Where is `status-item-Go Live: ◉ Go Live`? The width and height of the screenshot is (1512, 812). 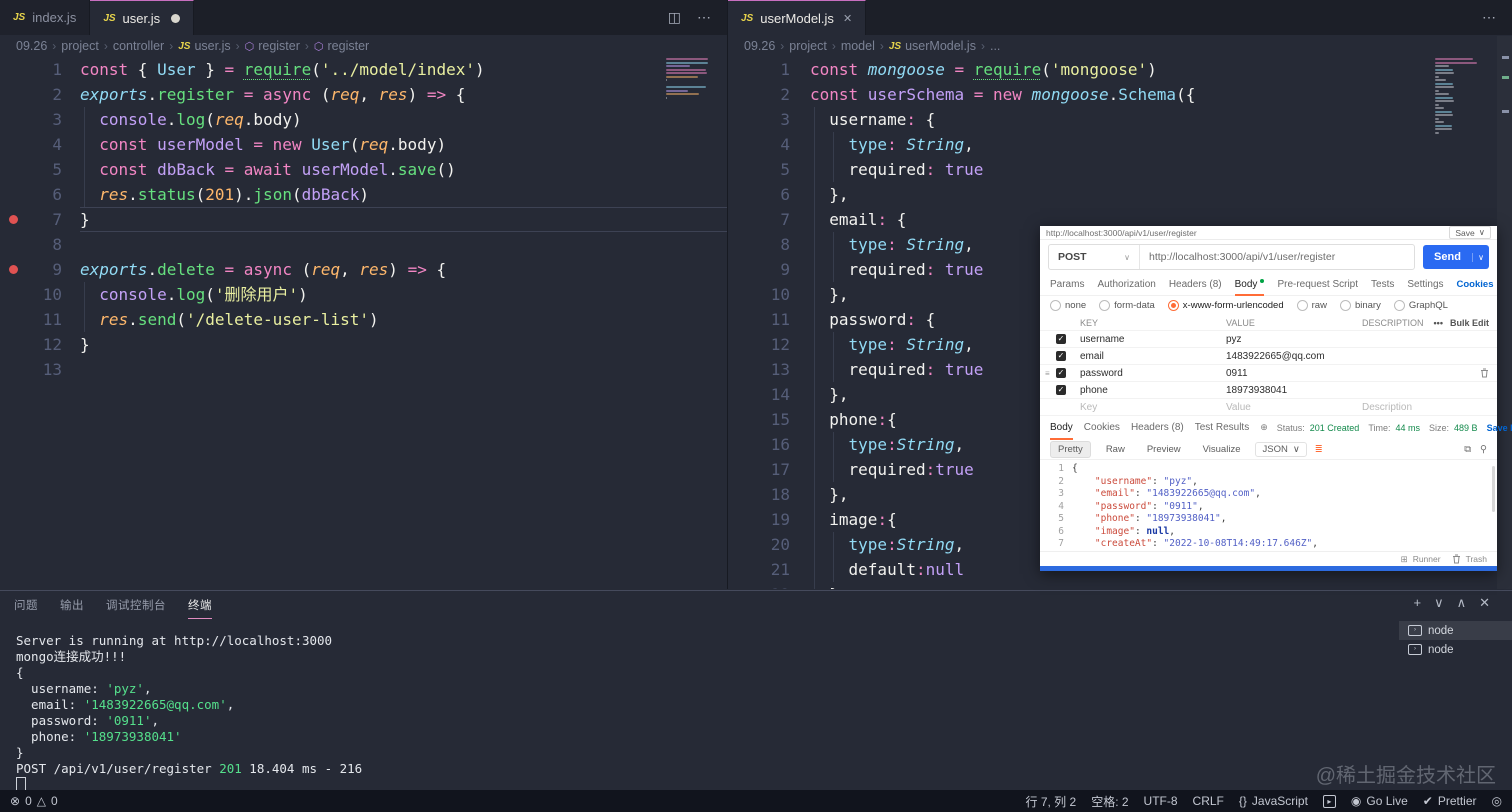
status-item-Go Live: ◉ Go Live is located at coordinates (1379, 801).